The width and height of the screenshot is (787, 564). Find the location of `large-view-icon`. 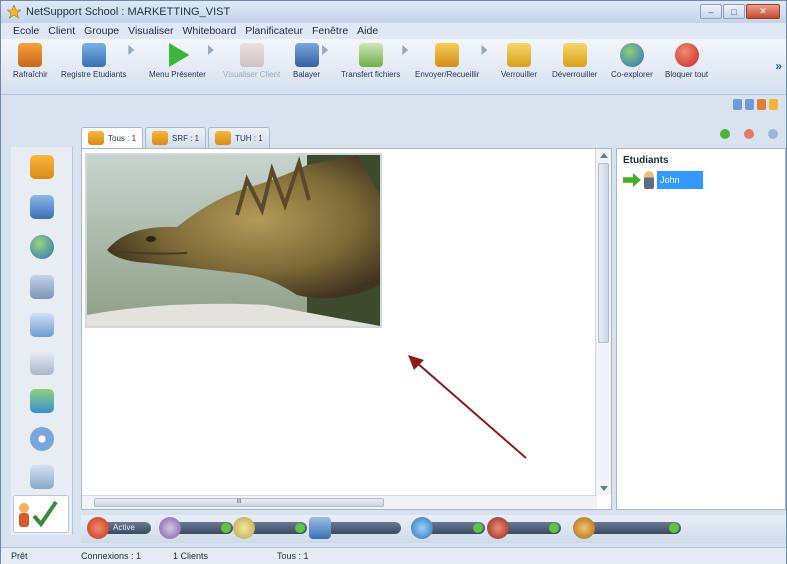

large-view-icon is located at coordinates (773, 104).